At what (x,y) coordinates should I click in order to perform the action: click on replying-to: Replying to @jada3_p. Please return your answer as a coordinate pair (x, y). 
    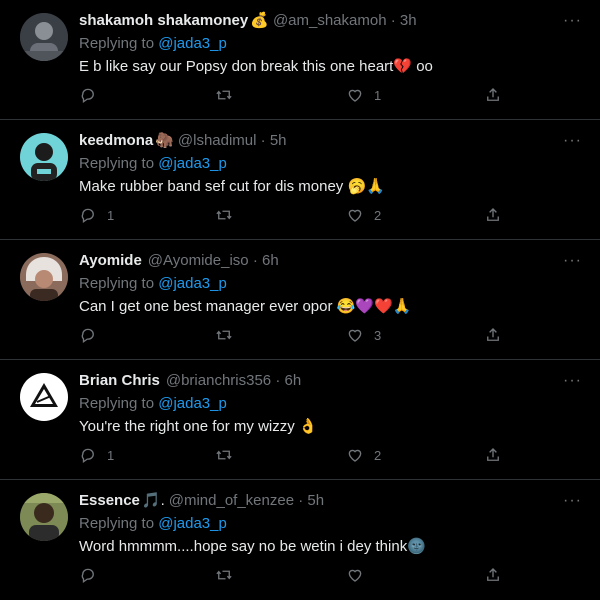
    Looking at the image, I should click on (329, 284).